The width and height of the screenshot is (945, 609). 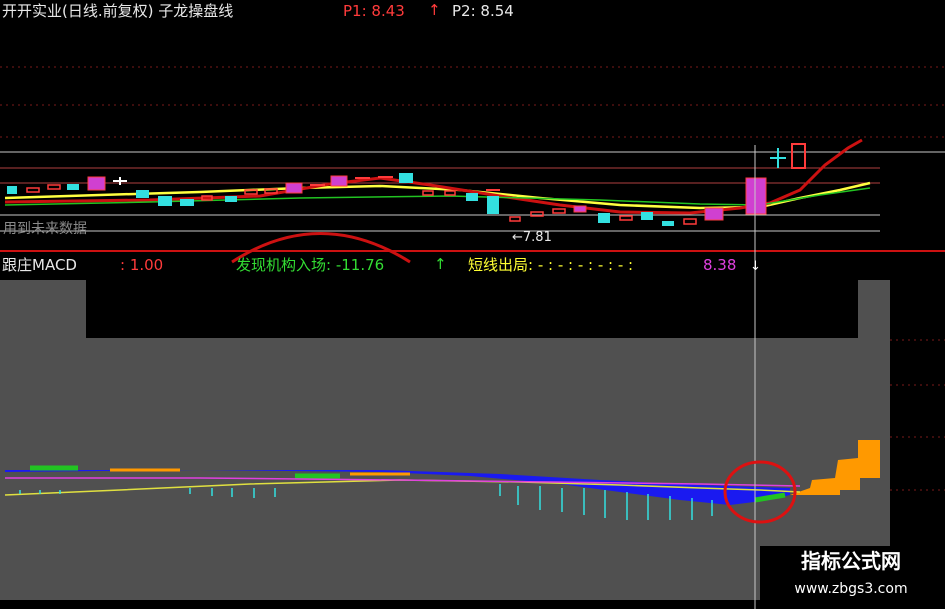 What do you see at coordinates (551, 265) in the screenshot?
I see `short-exit-label: 短线出局: - : - : - : - : - :` at bounding box center [551, 265].